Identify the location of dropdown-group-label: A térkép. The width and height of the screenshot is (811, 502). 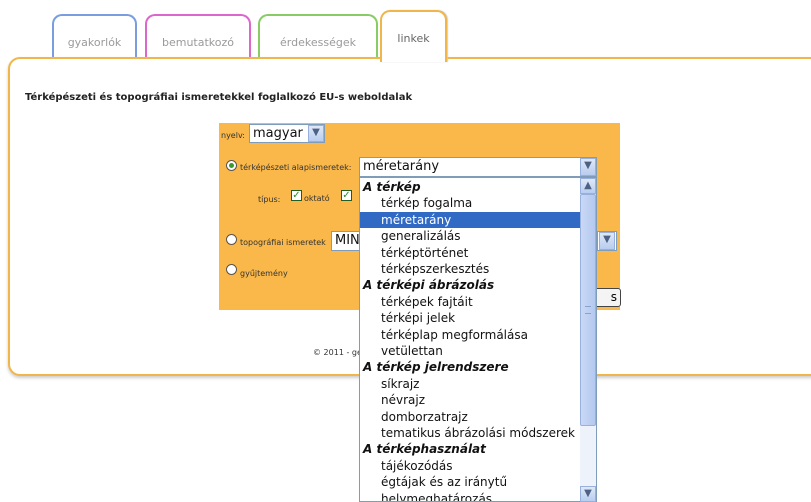
(392, 187).